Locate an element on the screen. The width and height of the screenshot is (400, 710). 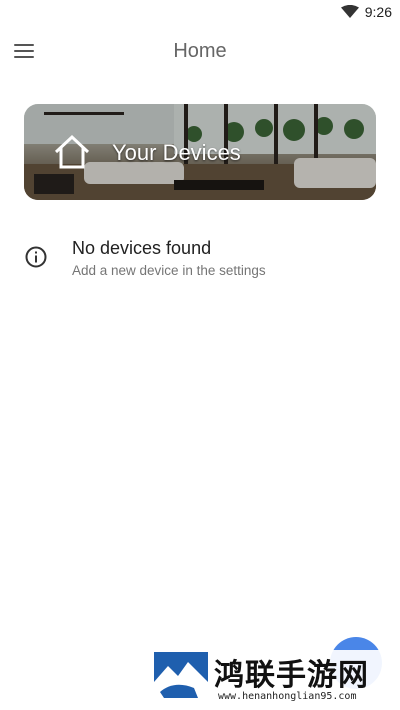
app-bar: Home is located at coordinates (200, 53).